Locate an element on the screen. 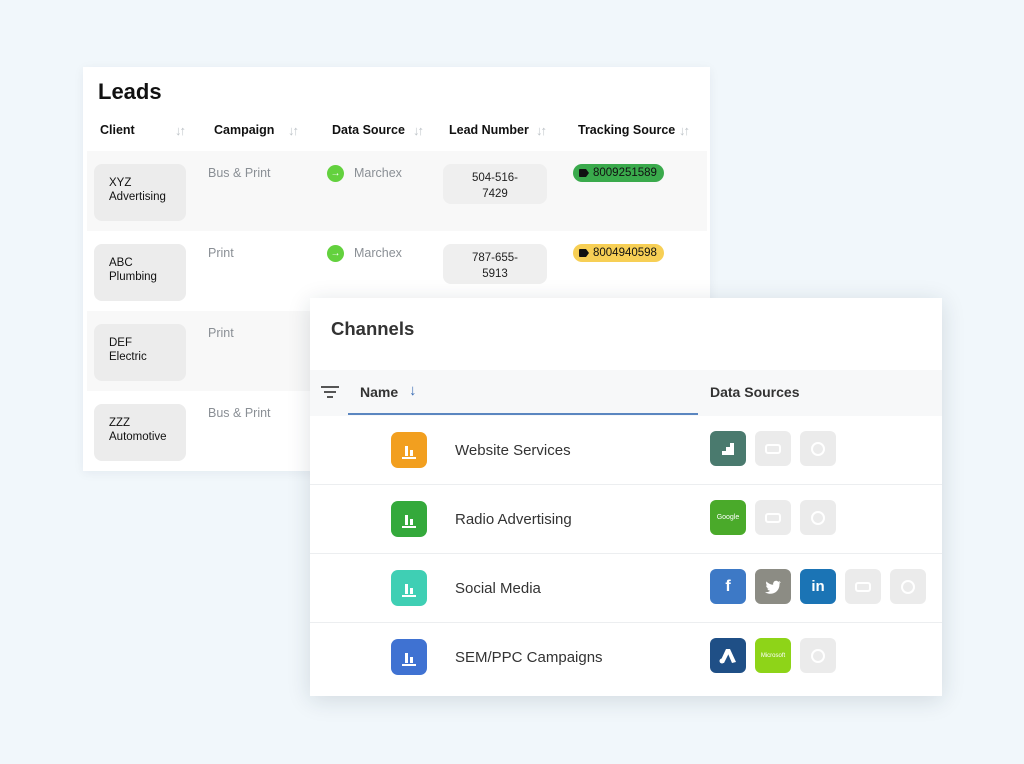 The image size is (1024, 764). client-name: ZZZ is located at coordinates (120, 423).